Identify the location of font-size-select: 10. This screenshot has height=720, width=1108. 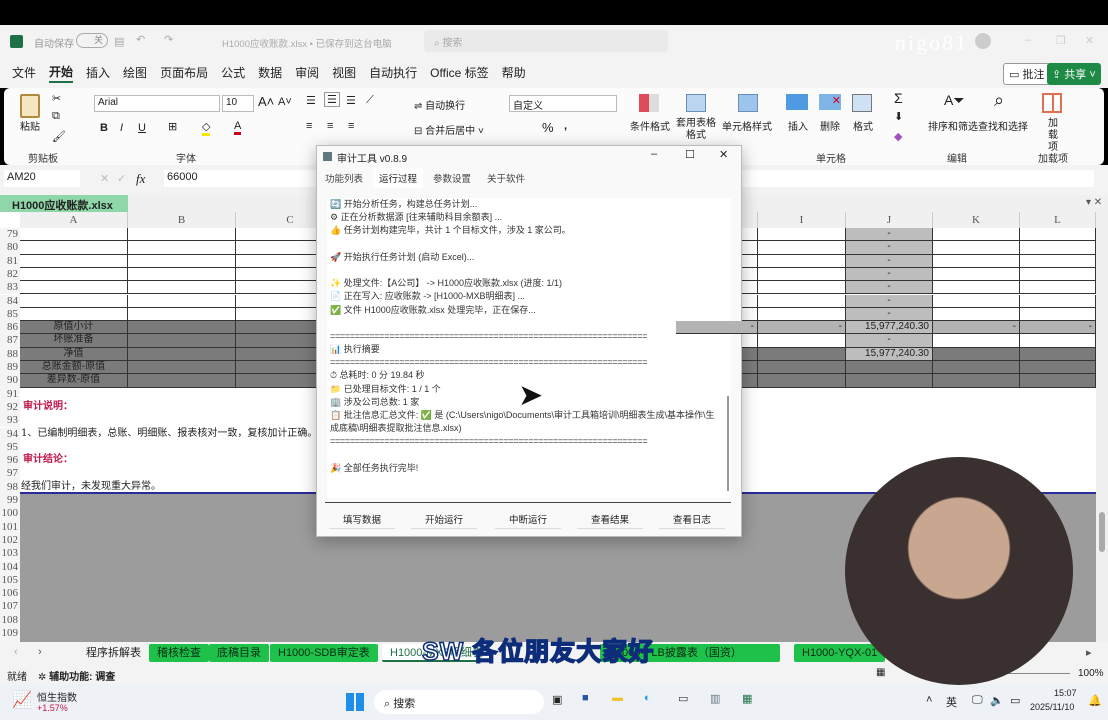
(238, 103).